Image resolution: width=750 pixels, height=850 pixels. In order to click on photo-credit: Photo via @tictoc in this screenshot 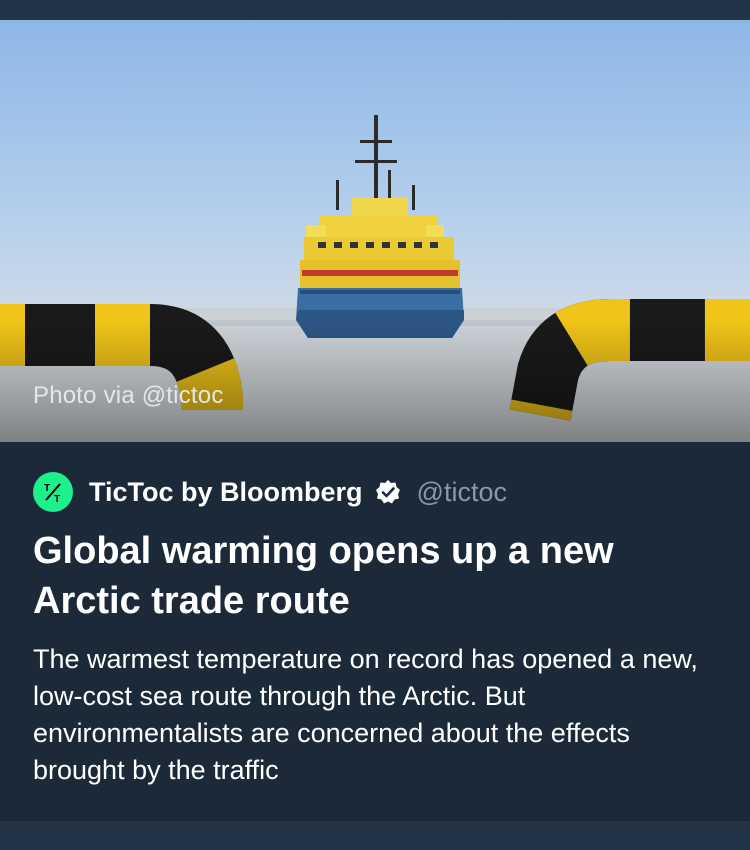, I will do `click(128, 395)`.